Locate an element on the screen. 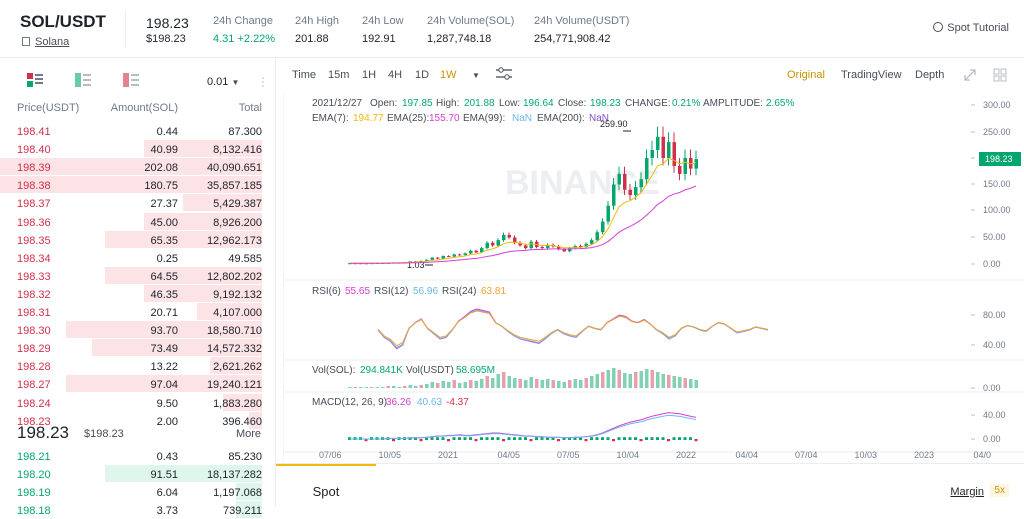 The width and height of the screenshot is (1024, 519). row-price: 198.35 is located at coordinates (34, 240).